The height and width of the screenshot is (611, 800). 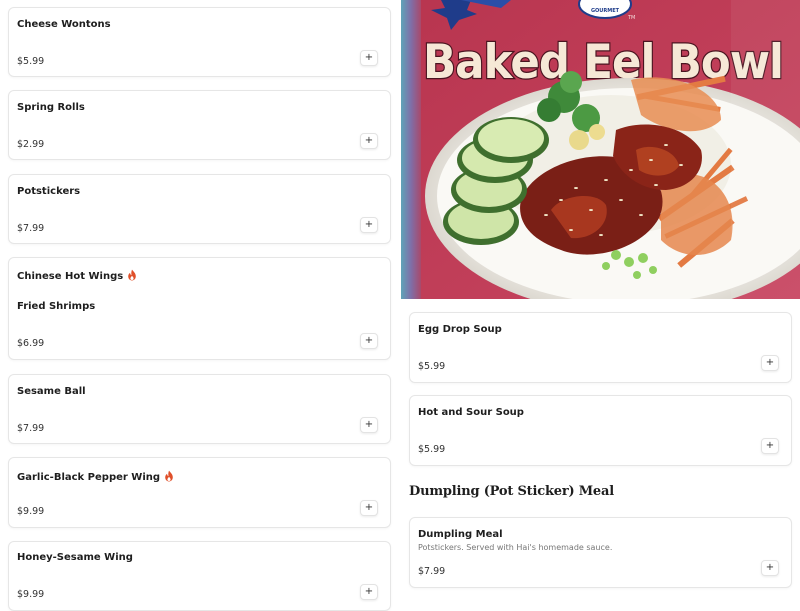 What do you see at coordinates (70, 276) in the screenshot?
I see `item-name-text: Chinese Hot Wings` at bounding box center [70, 276].